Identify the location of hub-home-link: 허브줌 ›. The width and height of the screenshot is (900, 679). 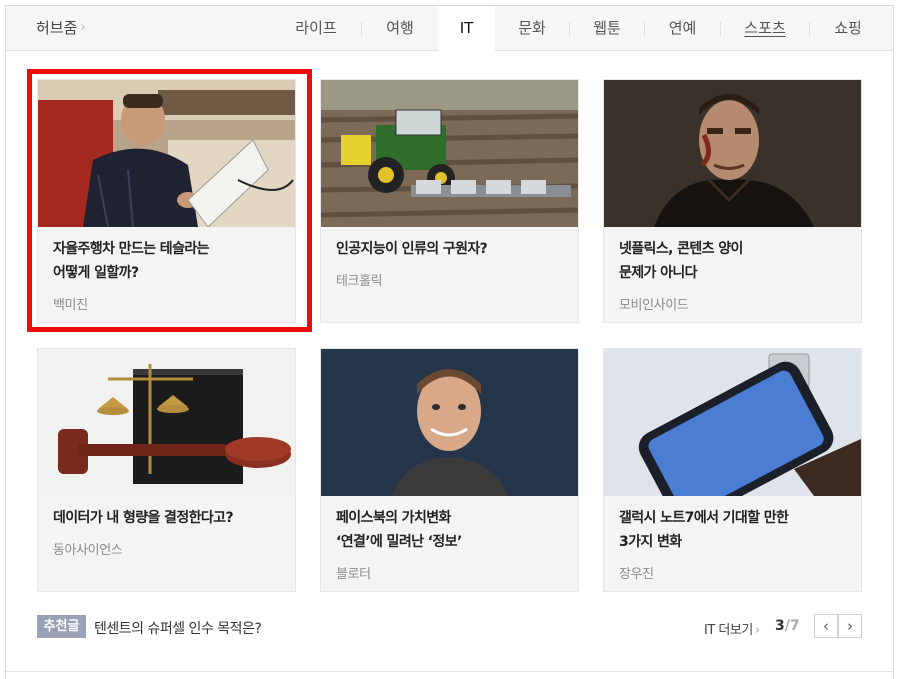
(61, 27).